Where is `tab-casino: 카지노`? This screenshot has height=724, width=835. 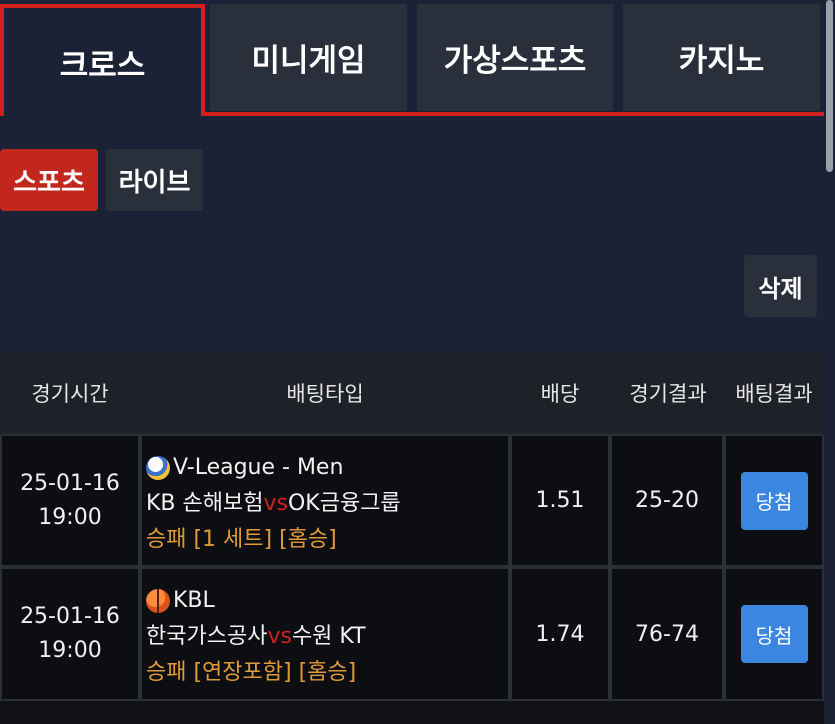 tab-casino: 카지노 is located at coordinates (721, 57).